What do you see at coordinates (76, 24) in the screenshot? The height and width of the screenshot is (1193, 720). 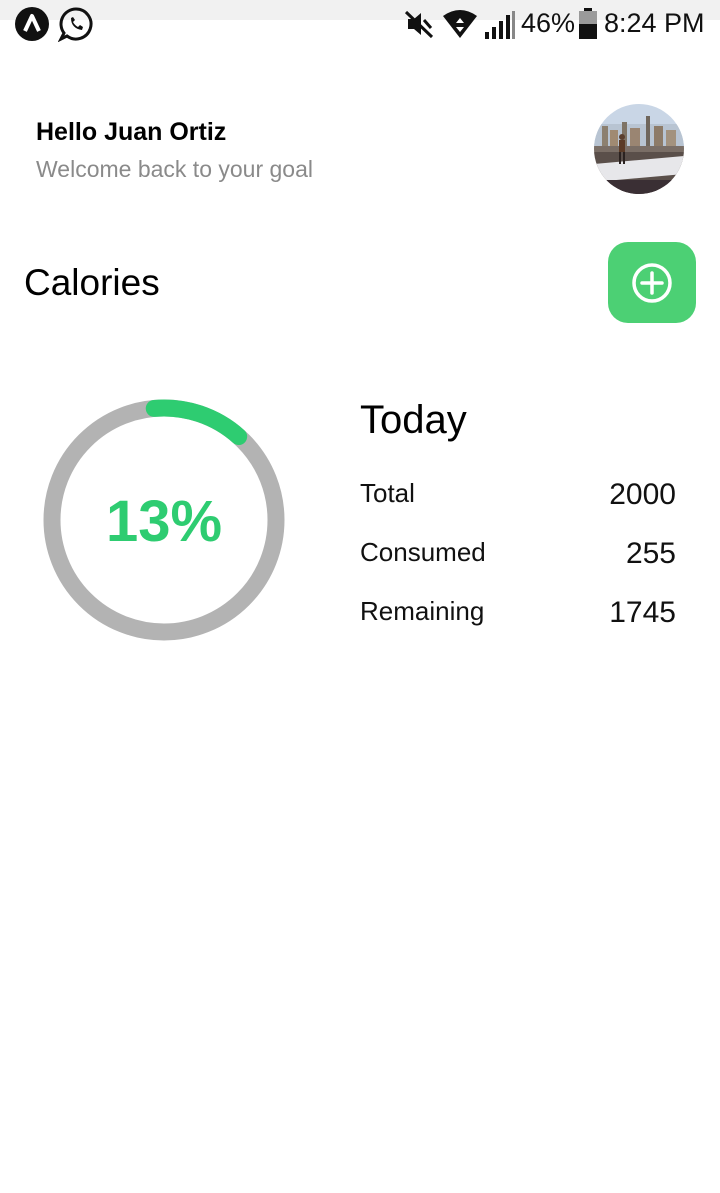 I see `whatsapp-icon` at bounding box center [76, 24].